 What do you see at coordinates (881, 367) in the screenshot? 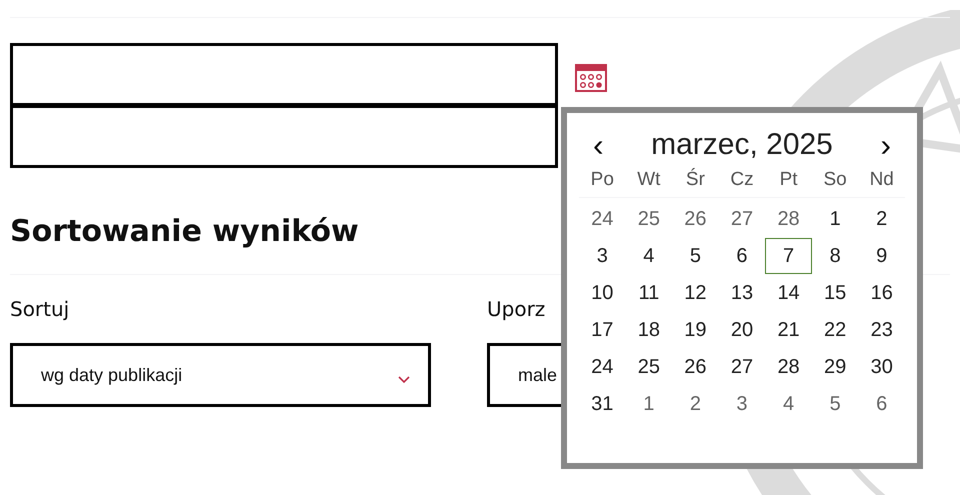
I see `calendar-day: 30` at bounding box center [881, 367].